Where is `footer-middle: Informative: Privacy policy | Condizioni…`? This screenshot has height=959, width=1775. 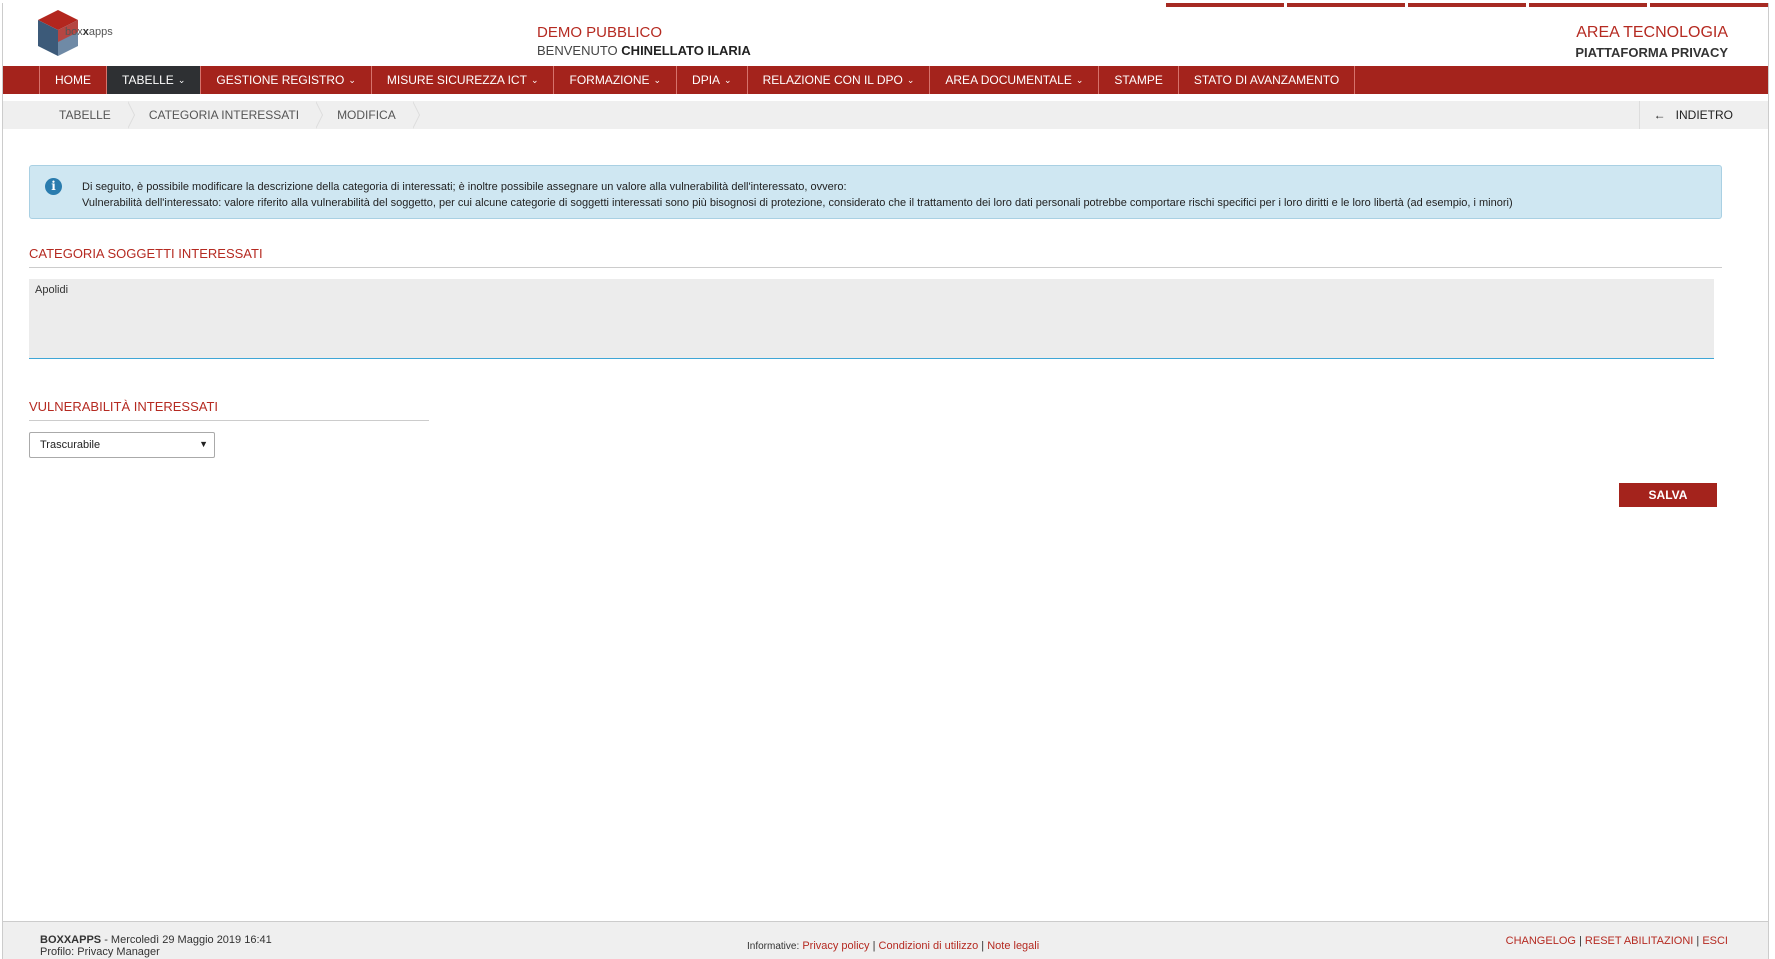
footer-middle: Informative: Privacy policy | Condizioni… is located at coordinates (893, 946).